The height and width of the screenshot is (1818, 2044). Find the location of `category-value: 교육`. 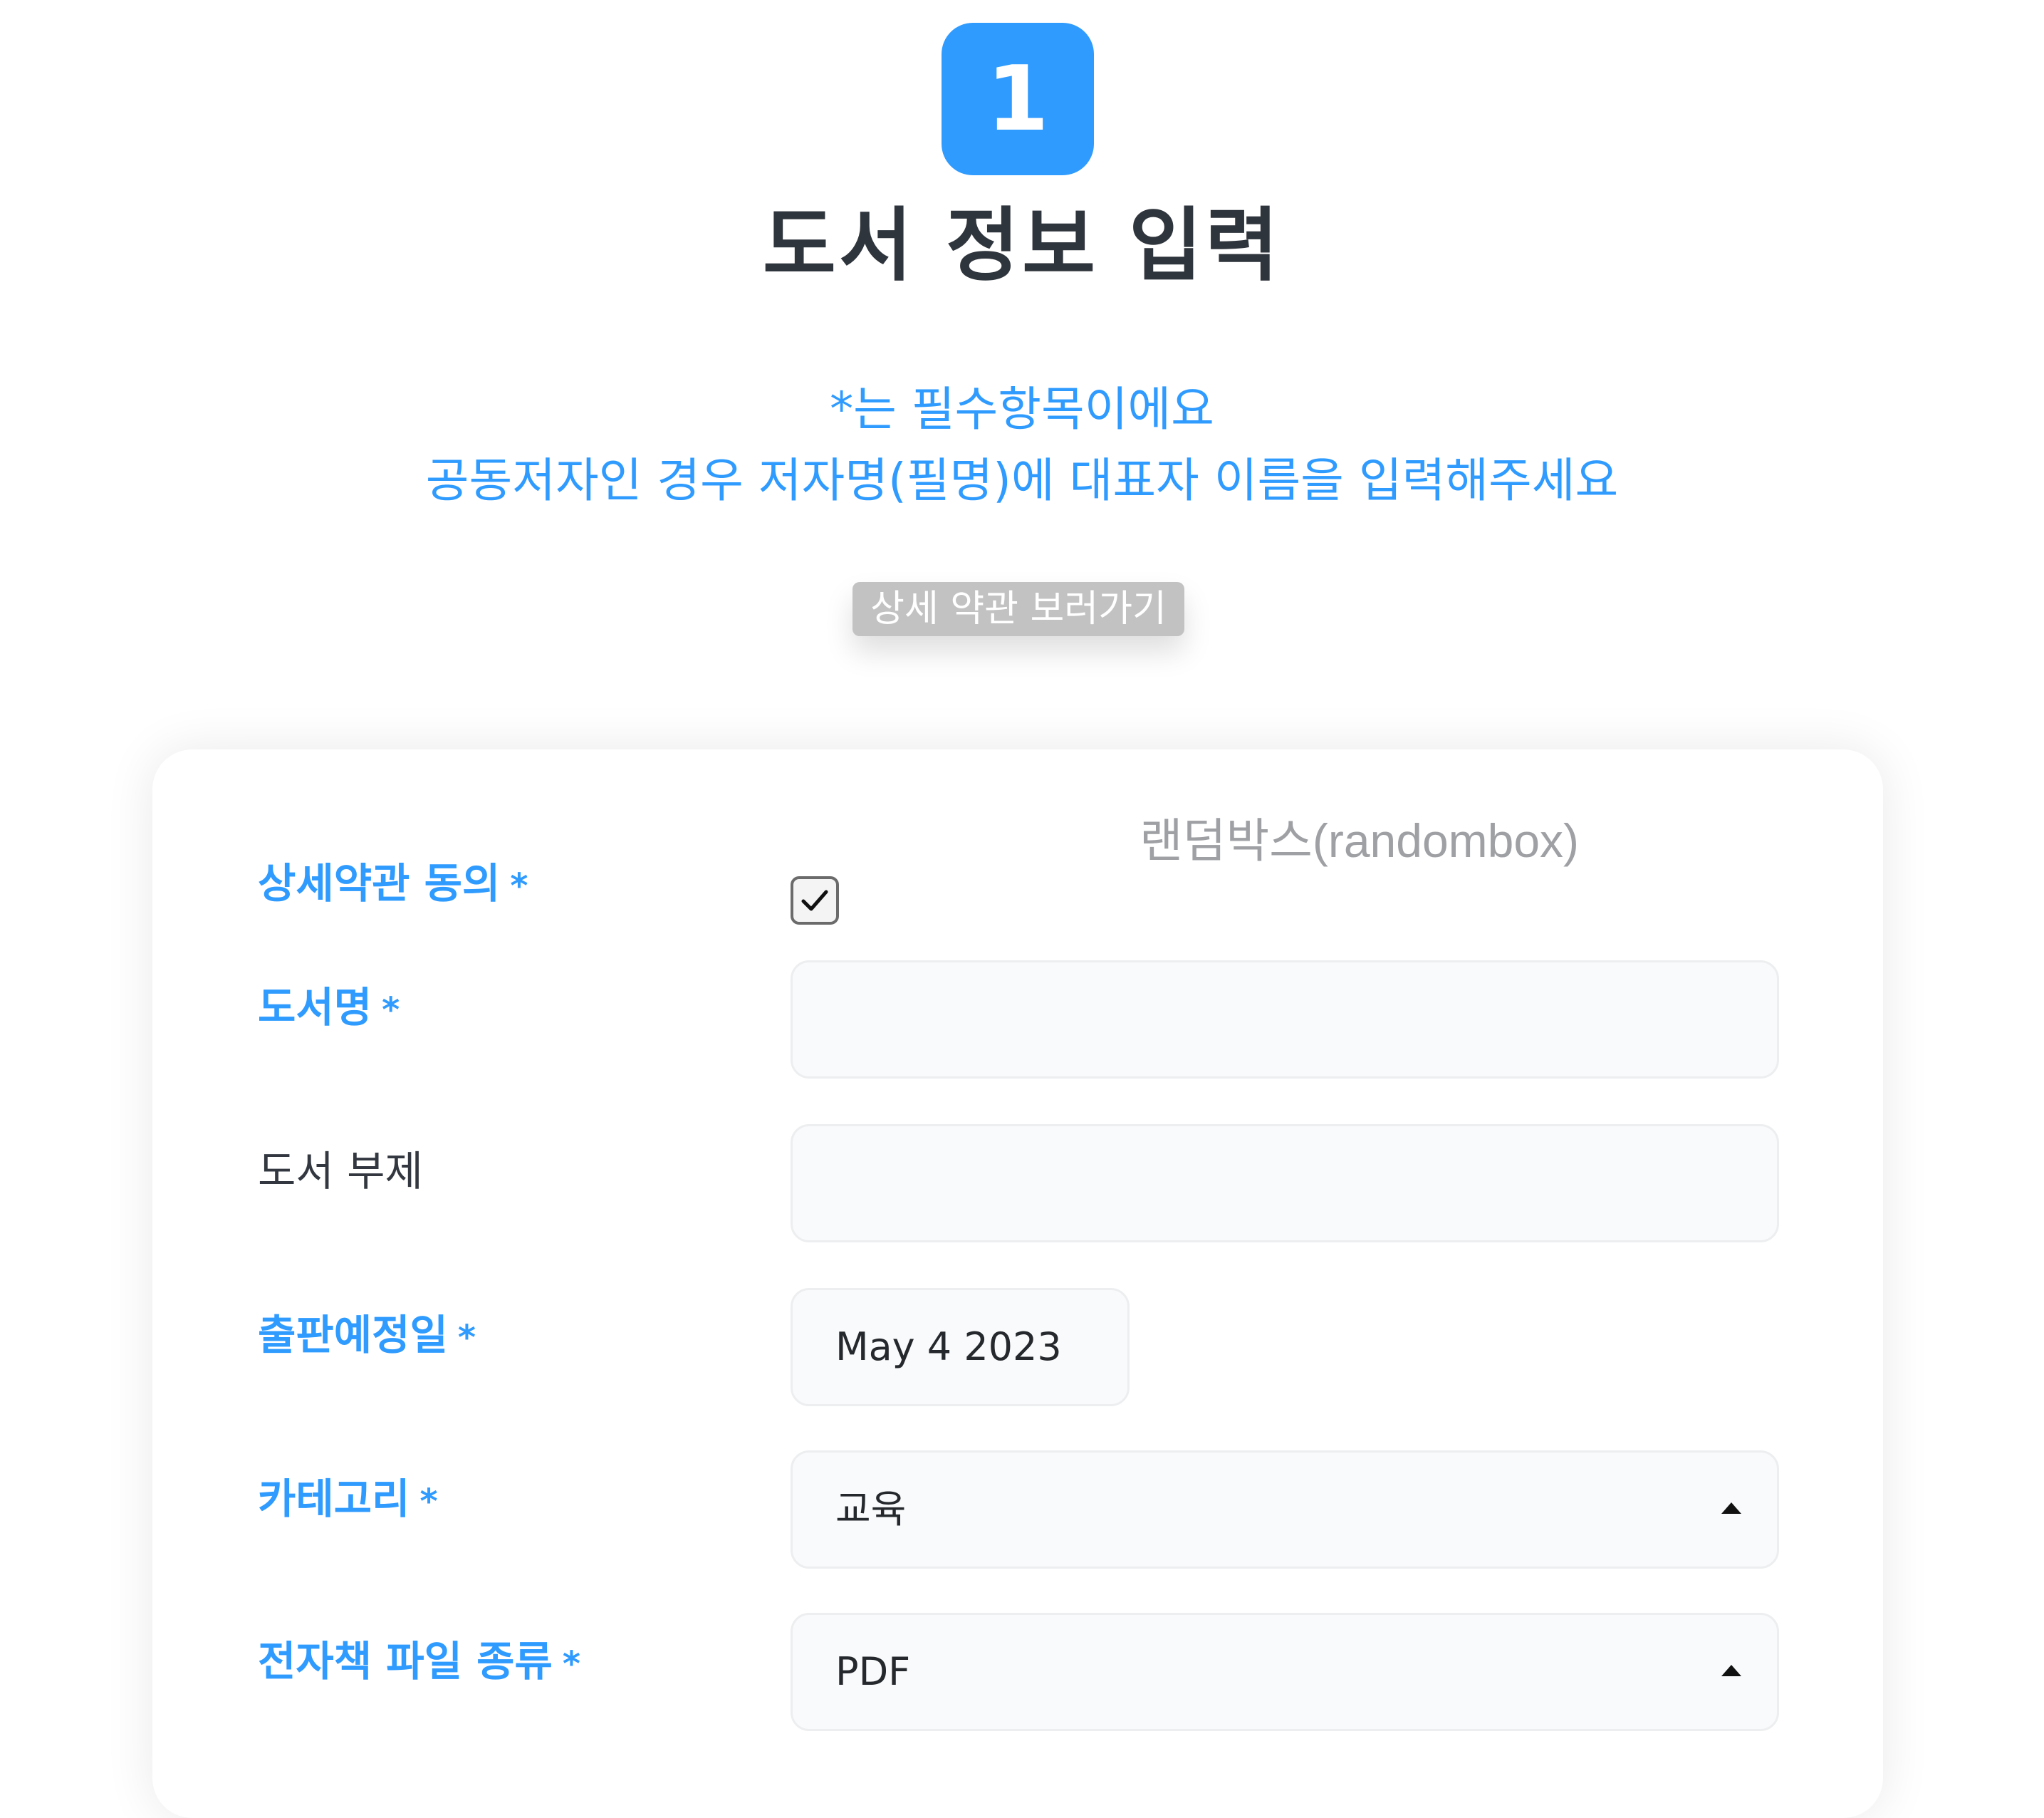

category-value: 교육 is located at coordinates (871, 1509).